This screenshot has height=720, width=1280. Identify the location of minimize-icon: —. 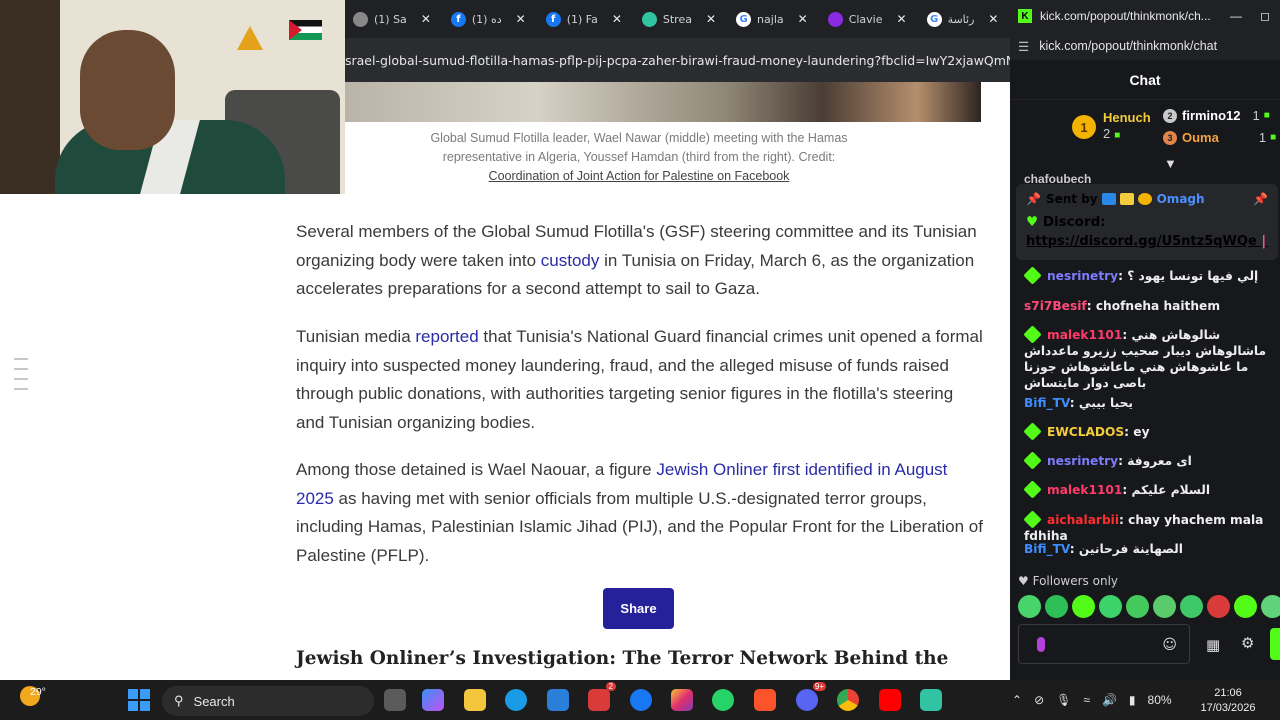
(1236, 16).